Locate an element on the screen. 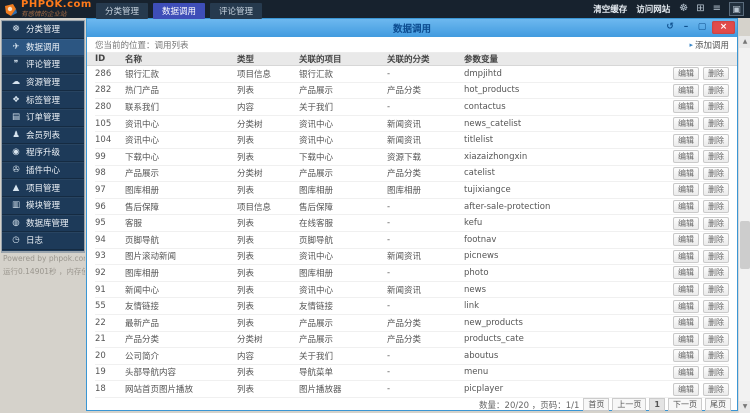 The image size is (750, 413). scroll-down-arrow-icon: ▼ is located at coordinates (744, 407).